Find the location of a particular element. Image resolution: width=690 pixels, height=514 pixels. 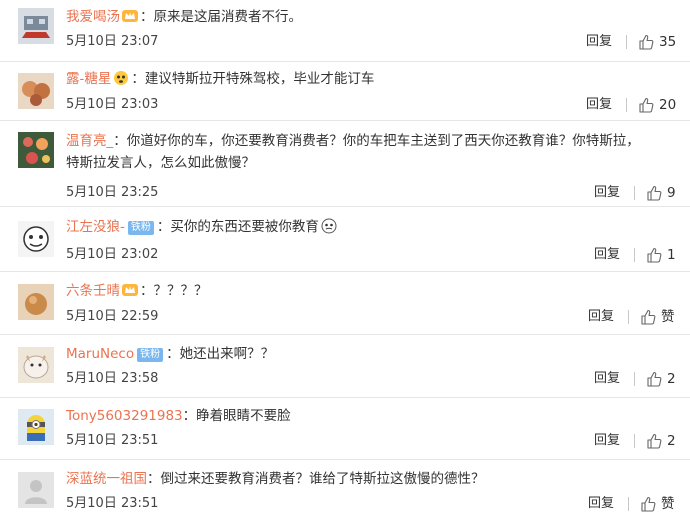

comment-time: 5月10日 22:59 is located at coordinates (112, 316).